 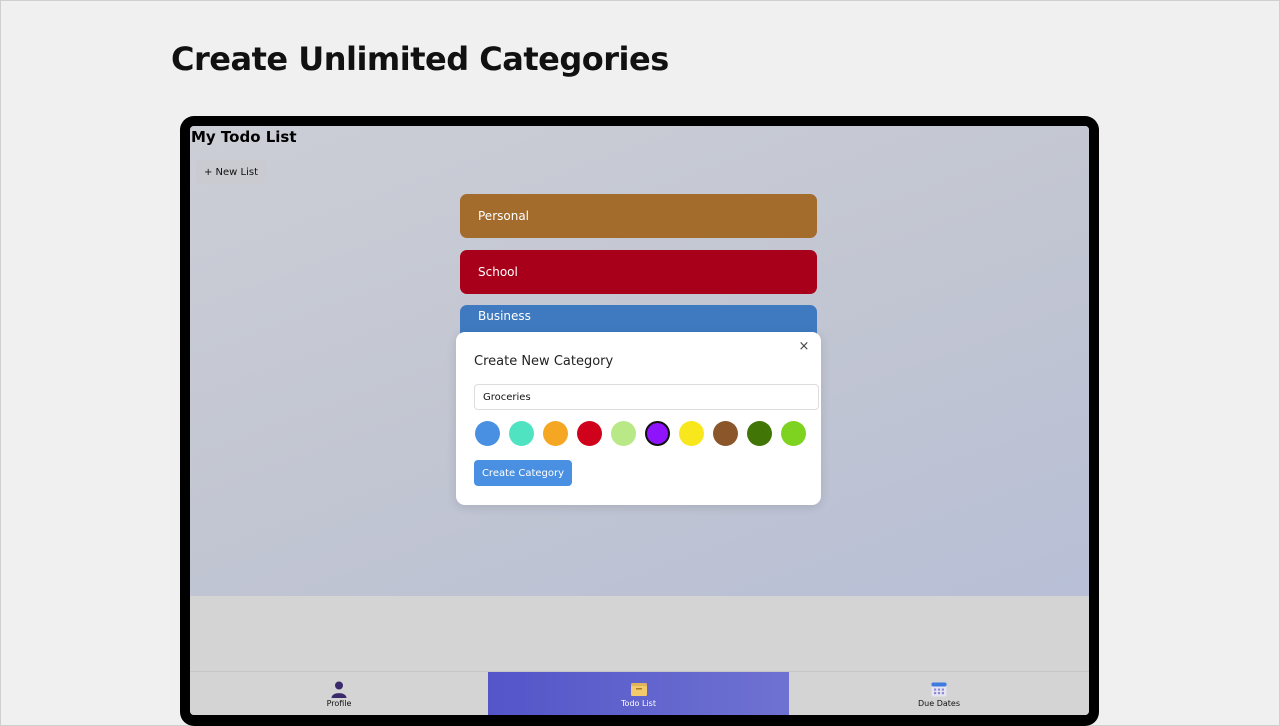 I want to click on folder-icon, so click(x=638, y=689).